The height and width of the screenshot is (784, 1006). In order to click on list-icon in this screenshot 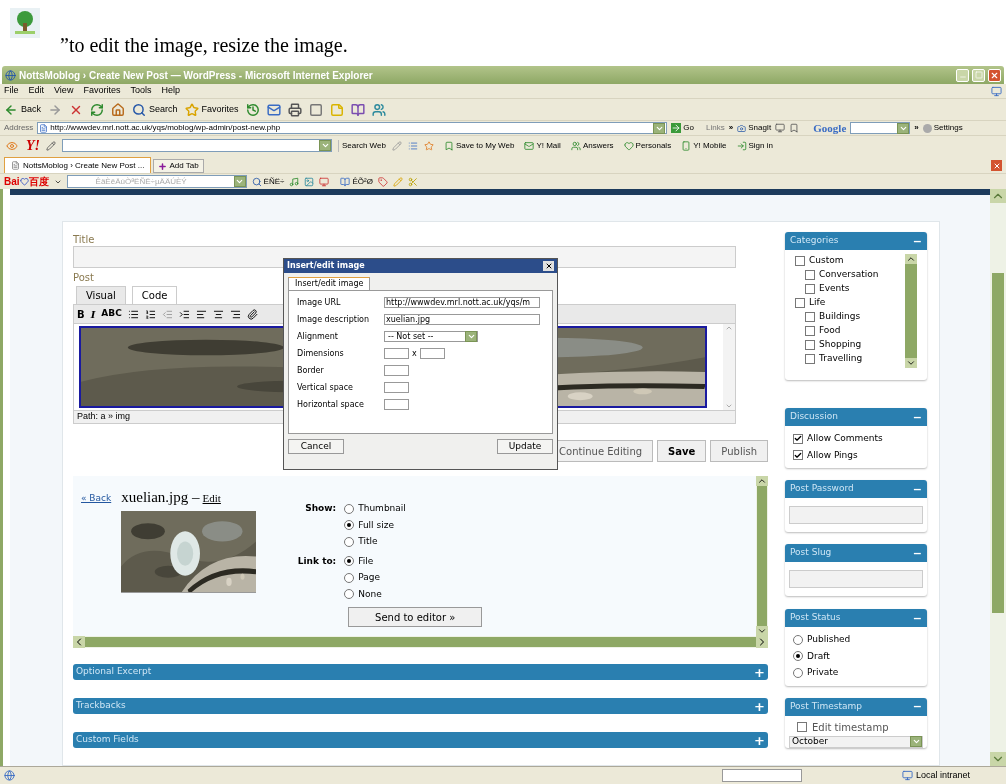, I will do `click(412, 145)`.